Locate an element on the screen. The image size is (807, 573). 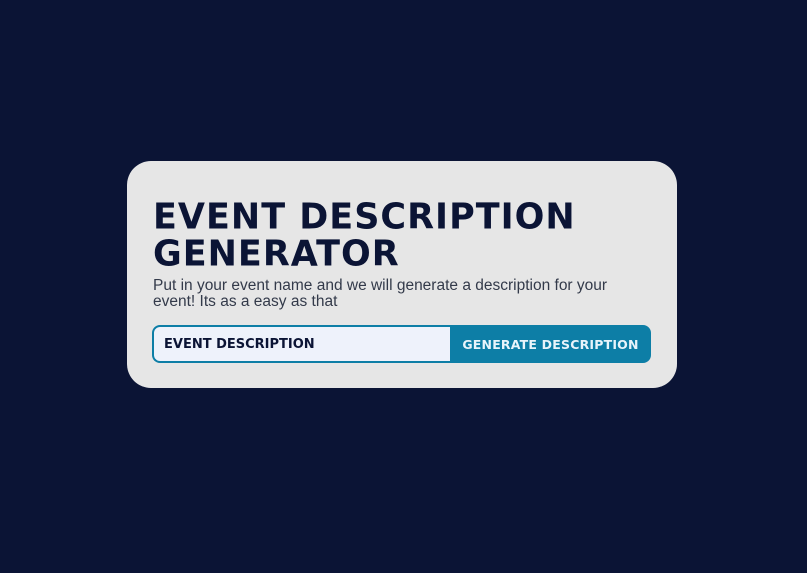
generate-description-button: Generate Description is located at coordinates (550, 344).